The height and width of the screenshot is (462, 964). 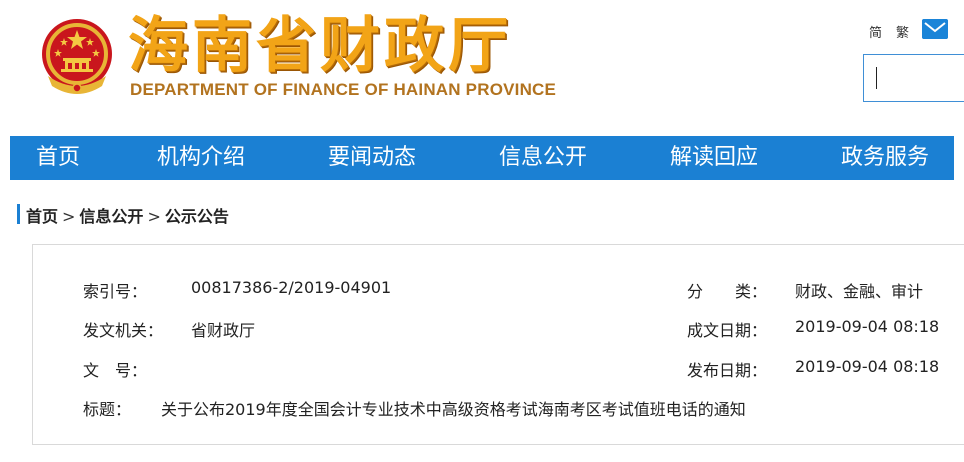 What do you see at coordinates (935, 29) in the screenshot?
I see `mail-icon` at bounding box center [935, 29].